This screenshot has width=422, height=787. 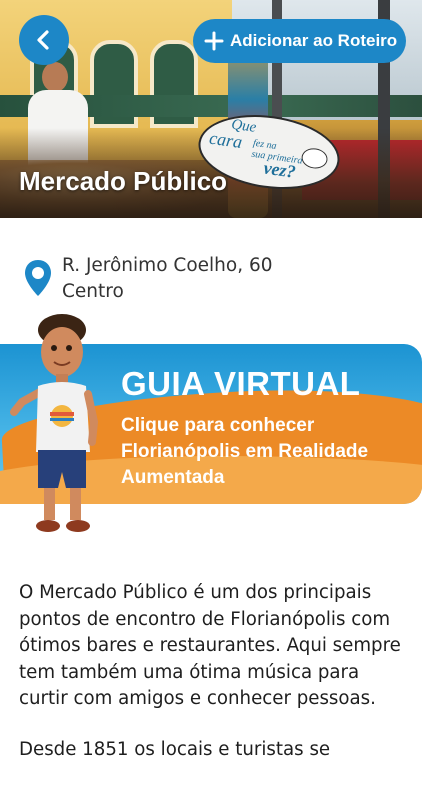 I want to click on bubble-text: cara, so click(x=226, y=140).